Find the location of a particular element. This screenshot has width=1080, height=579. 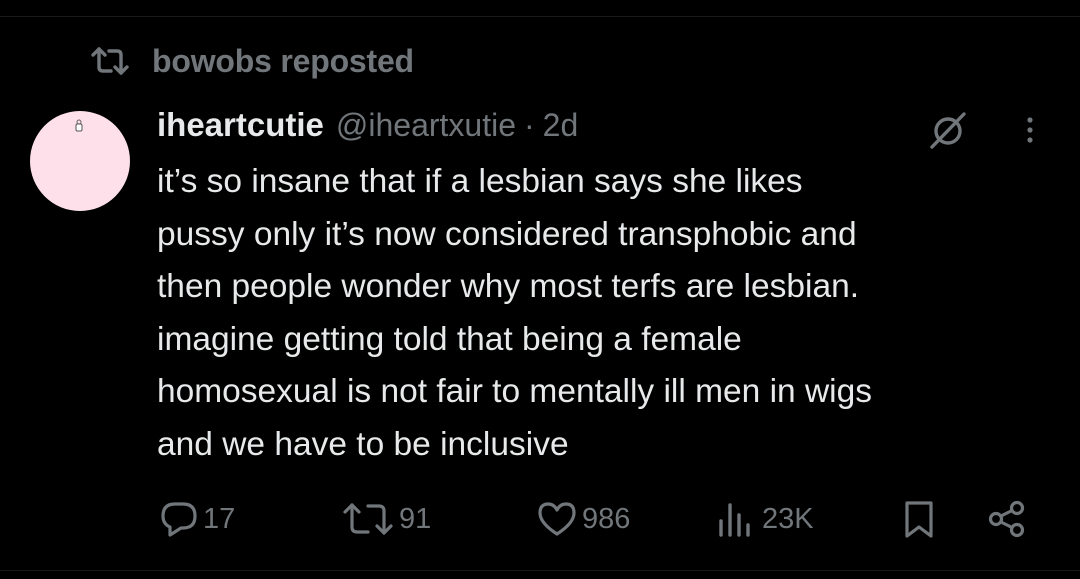

repost-icon is located at coordinates (110, 61).